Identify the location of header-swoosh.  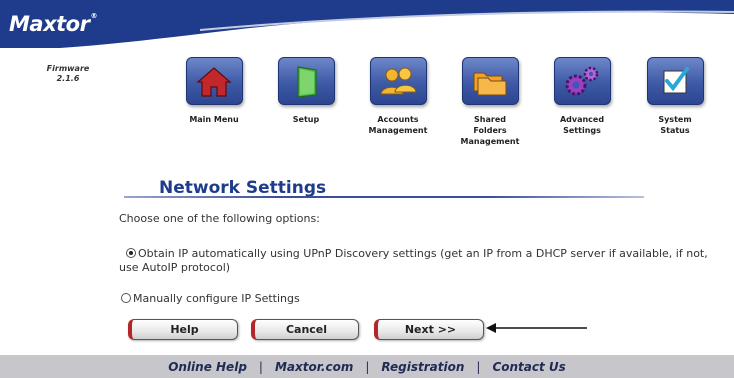
(367, 24).